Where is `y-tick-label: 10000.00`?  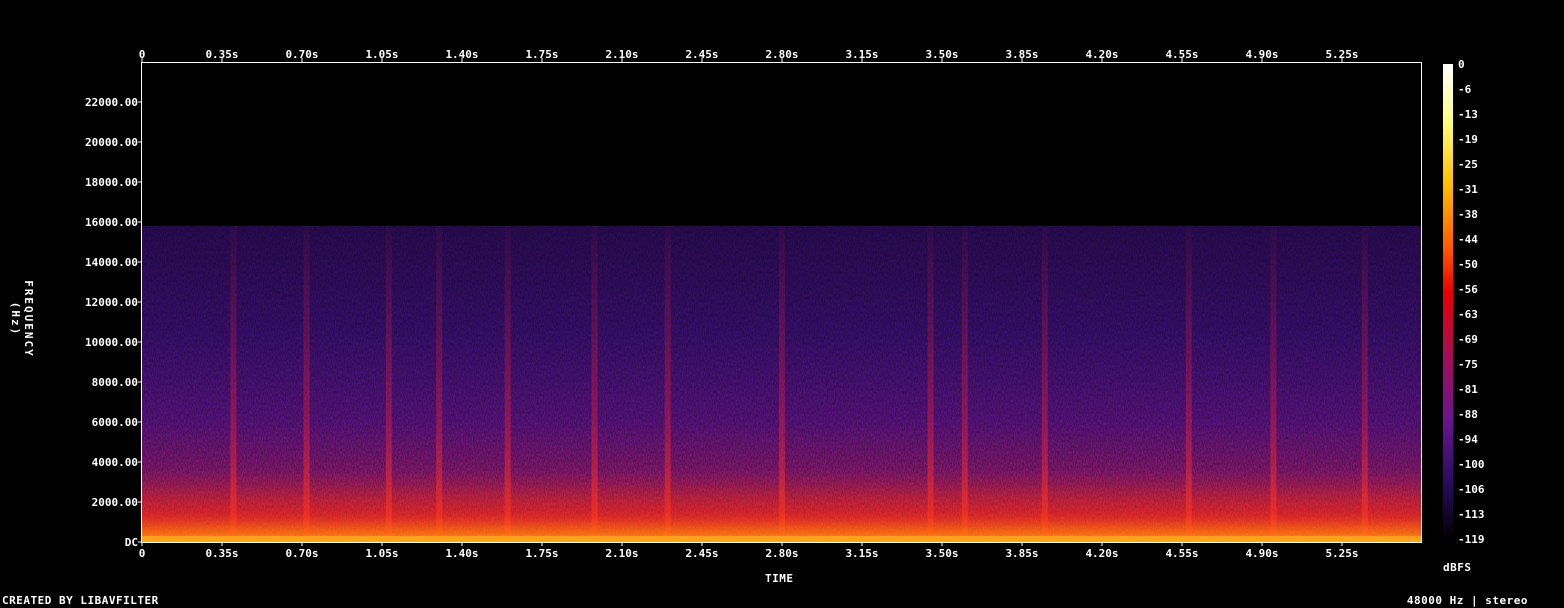
y-tick-label: 10000.00 is located at coordinates (111, 342).